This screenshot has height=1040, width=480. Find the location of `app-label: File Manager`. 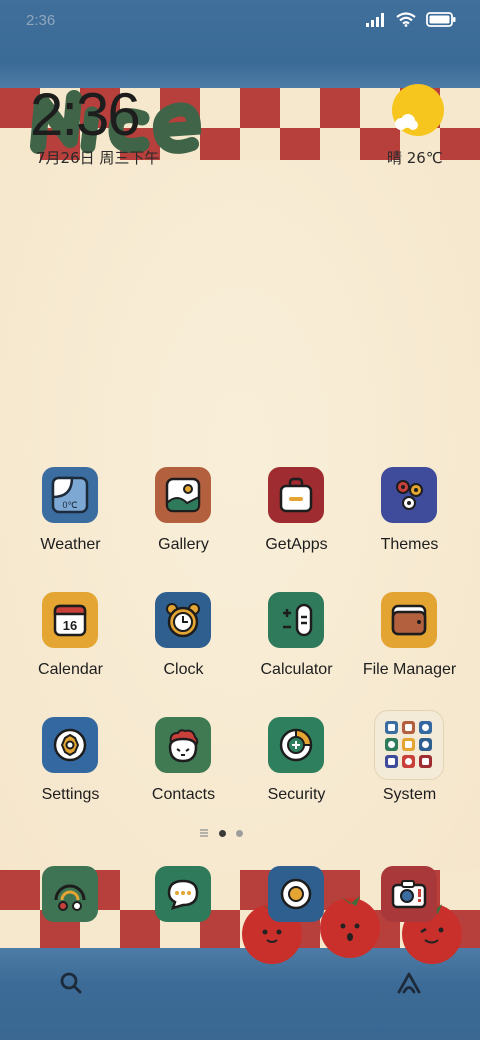

app-label: File Manager is located at coordinates (409, 669).